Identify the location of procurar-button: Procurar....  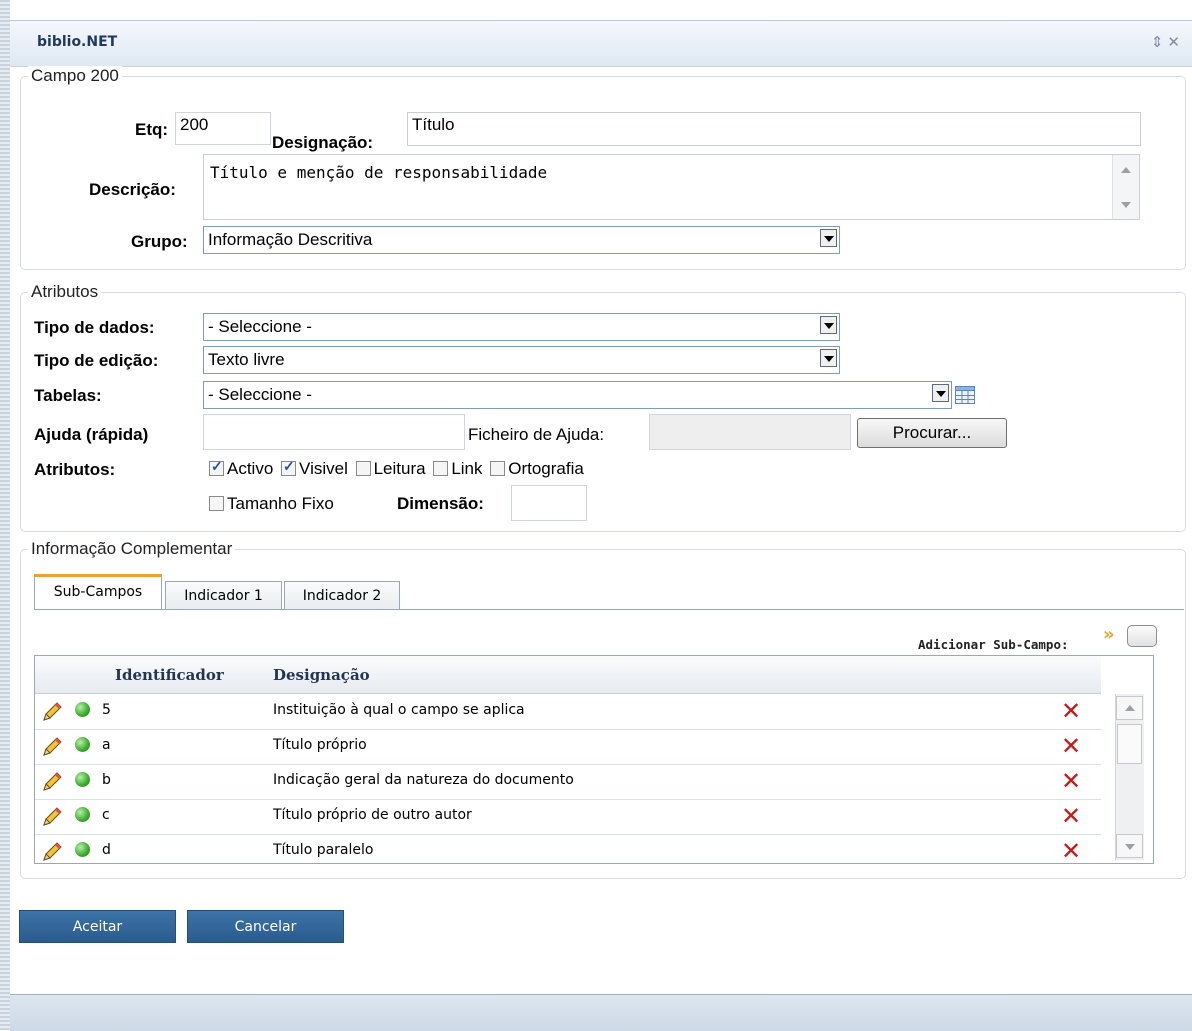
(932, 433).